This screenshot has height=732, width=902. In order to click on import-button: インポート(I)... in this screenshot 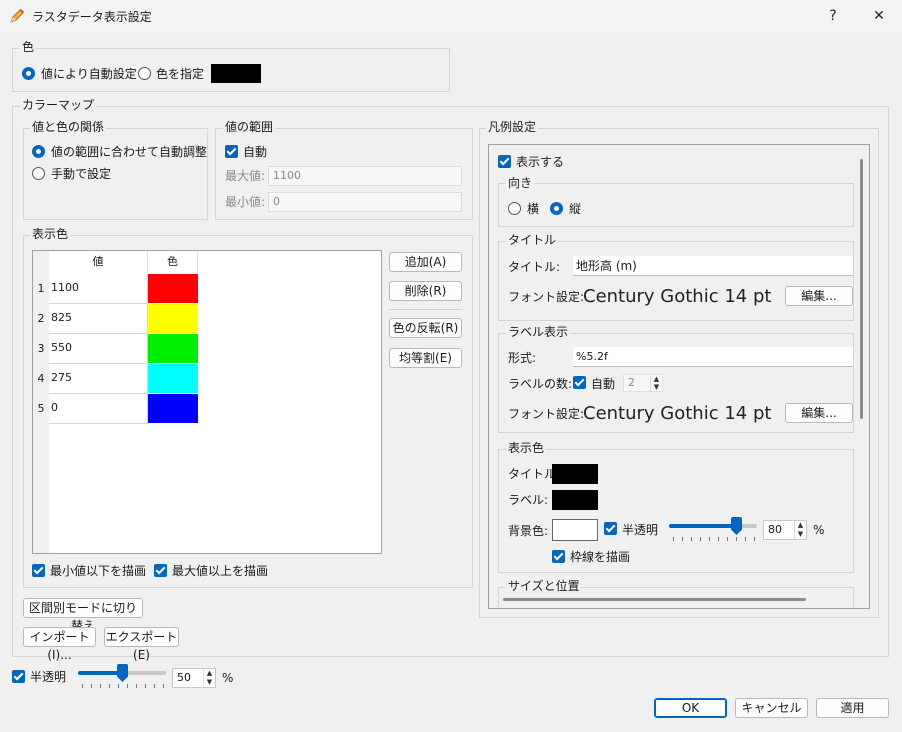, I will do `click(59, 644)`.